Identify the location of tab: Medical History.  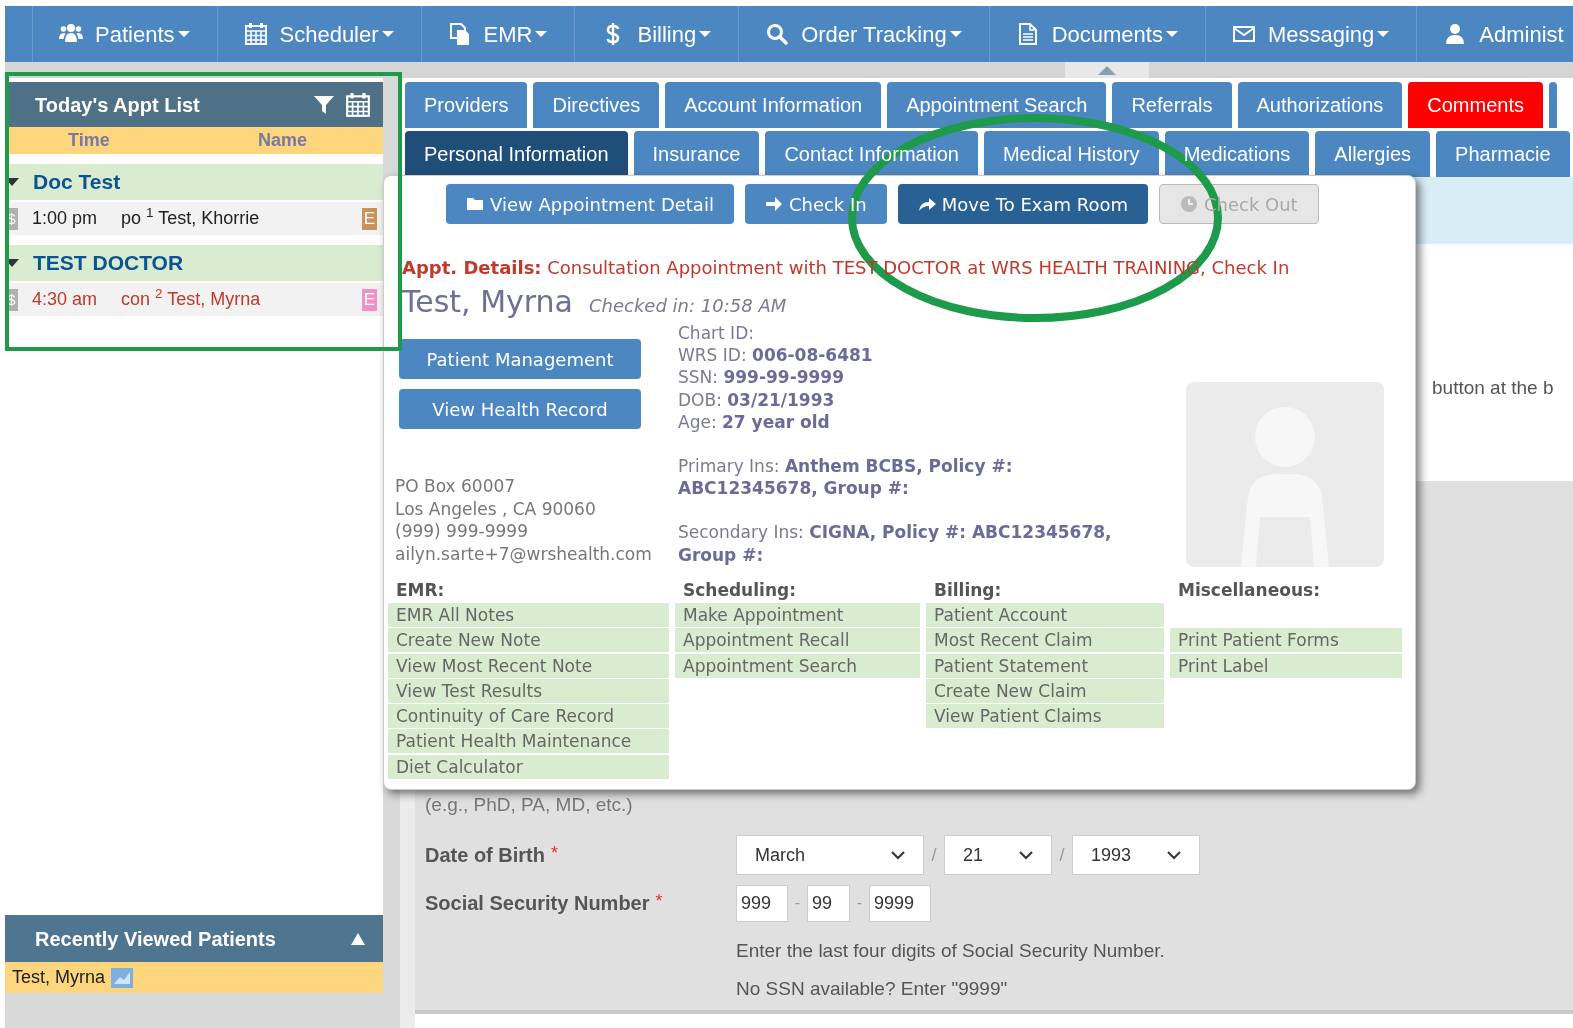
(1071, 154).